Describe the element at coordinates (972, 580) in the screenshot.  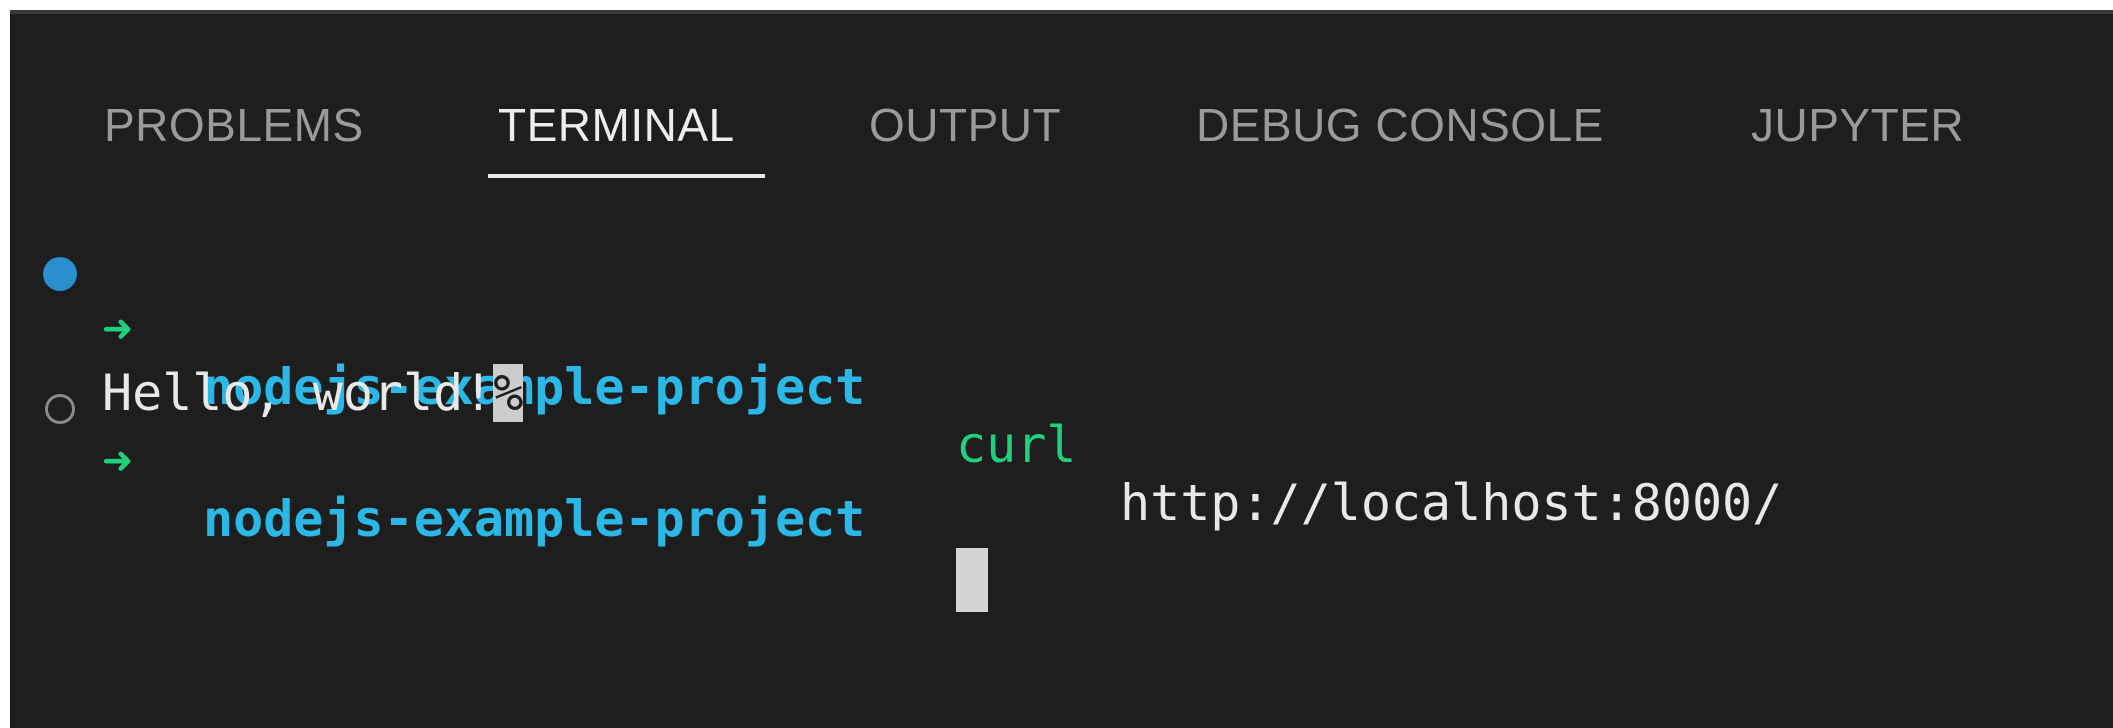
I see `terminal-cursor` at that location.